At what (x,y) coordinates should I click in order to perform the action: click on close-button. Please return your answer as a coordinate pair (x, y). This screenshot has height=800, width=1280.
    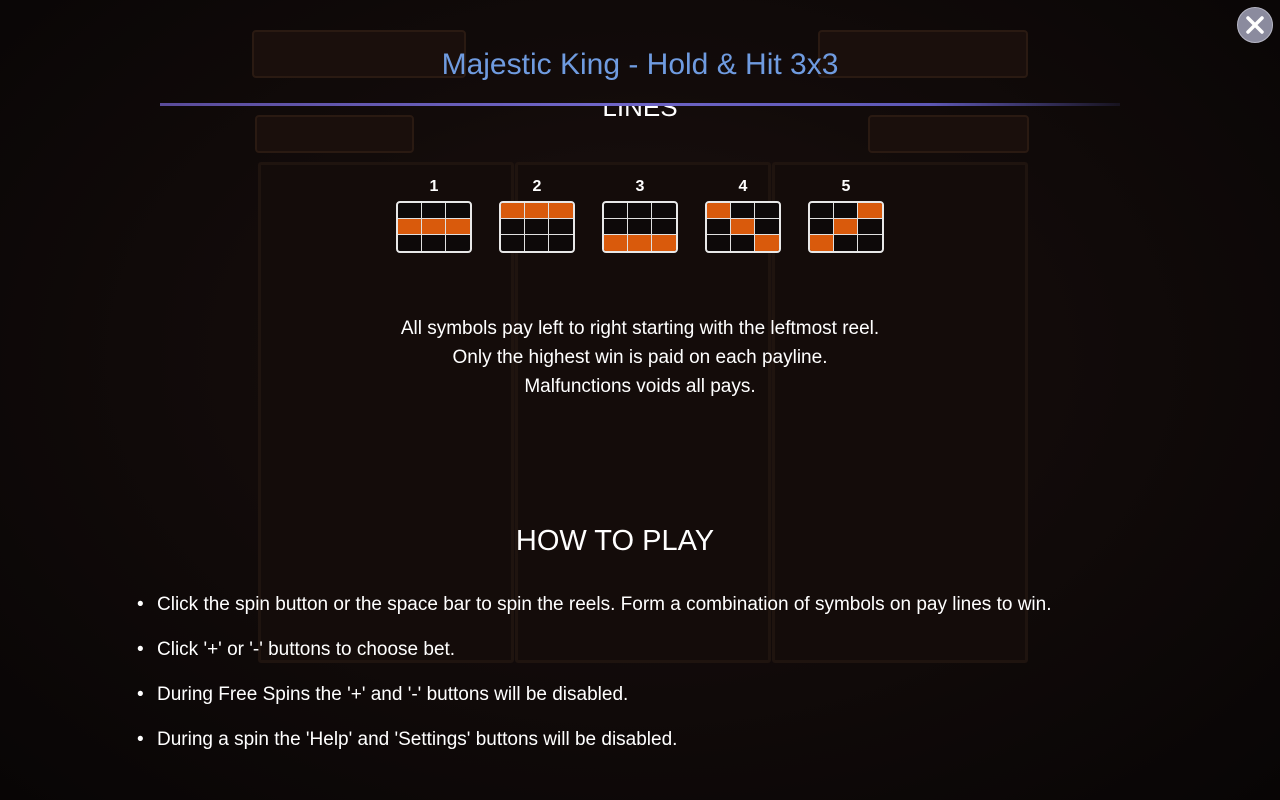
    Looking at the image, I should click on (1255, 25).